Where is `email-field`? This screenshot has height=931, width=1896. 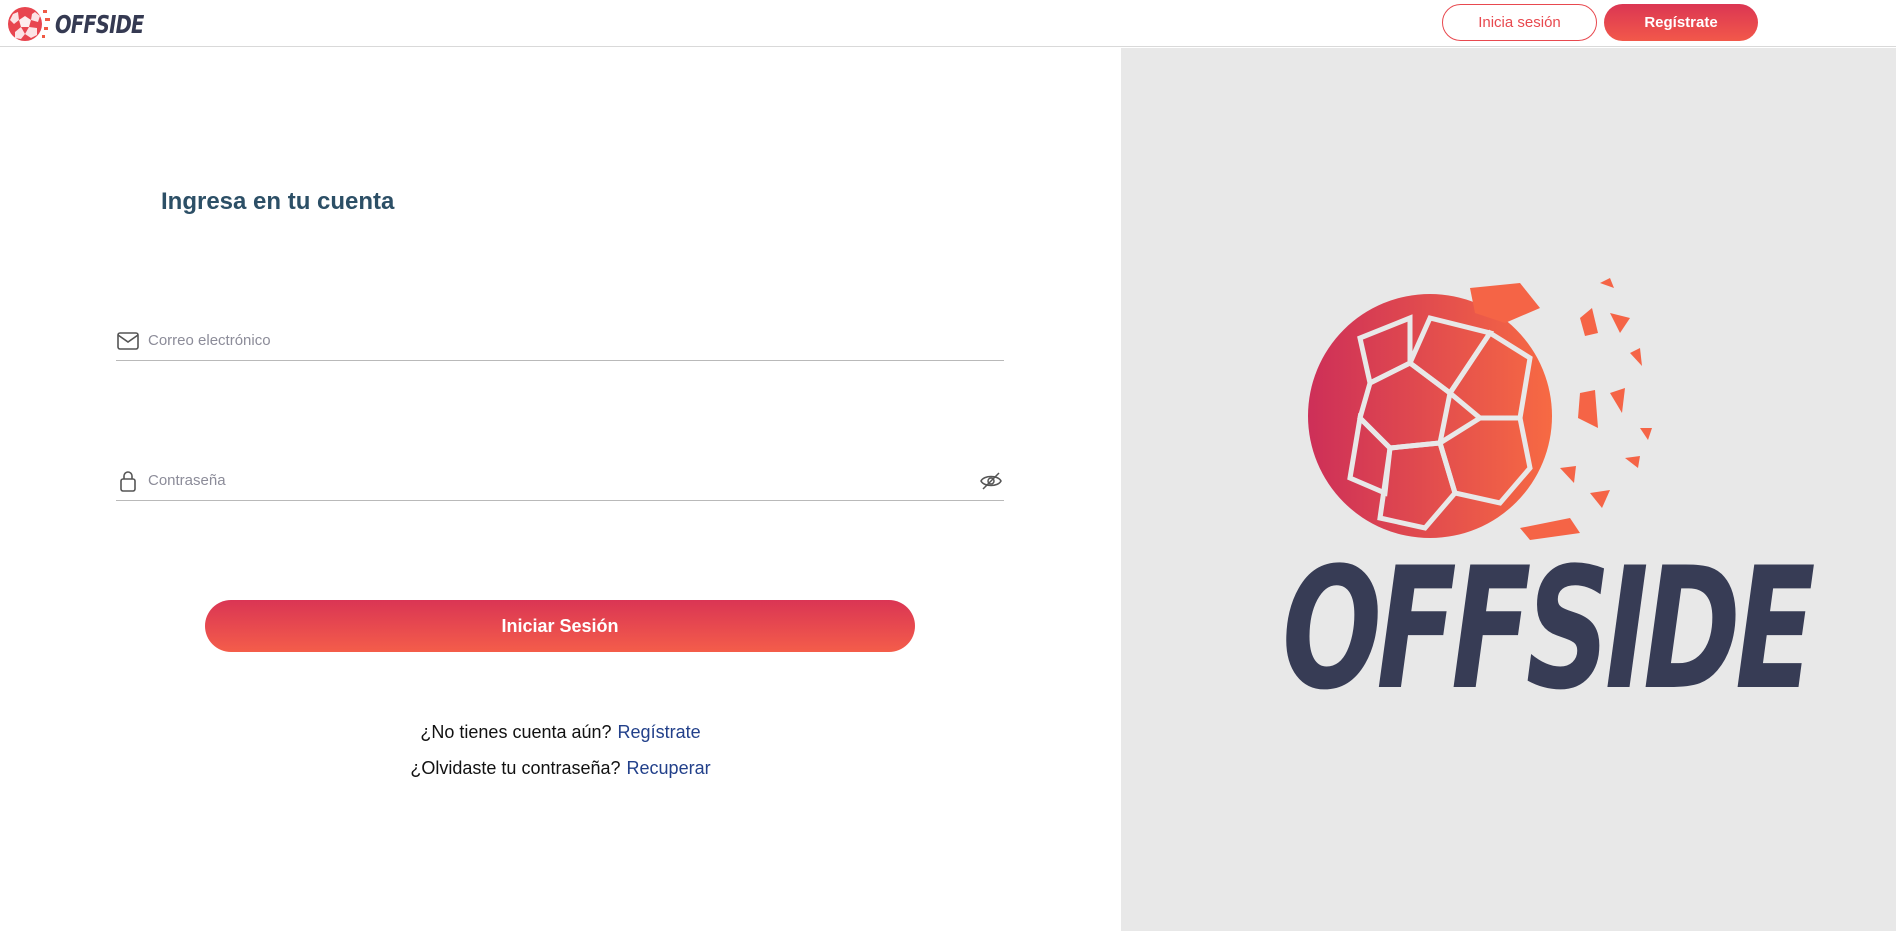 email-field is located at coordinates (560, 341).